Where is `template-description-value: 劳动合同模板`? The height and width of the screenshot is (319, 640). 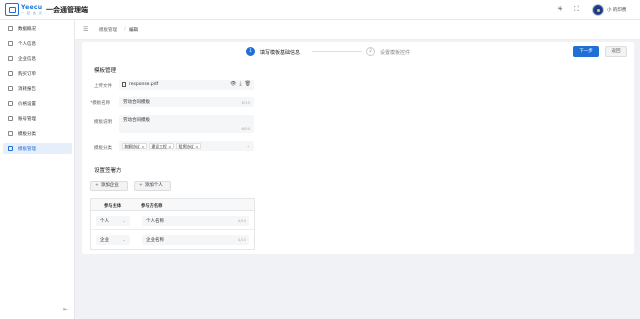 template-description-value: 劳动合同模板 is located at coordinates (136, 120).